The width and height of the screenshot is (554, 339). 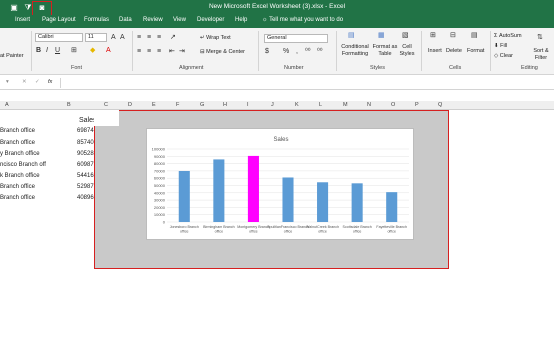 What do you see at coordinates (7, 82) in the screenshot?
I see `name-box-dropdown-icon: ▾` at bounding box center [7, 82].